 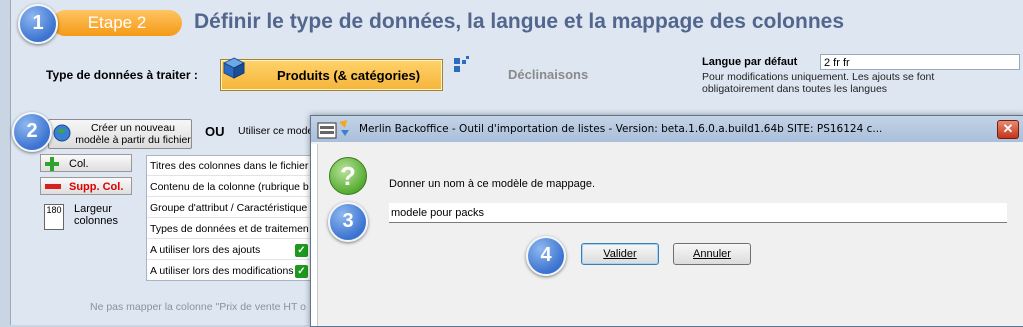 I want to click on globe-icon, so click(x=62, y=133).